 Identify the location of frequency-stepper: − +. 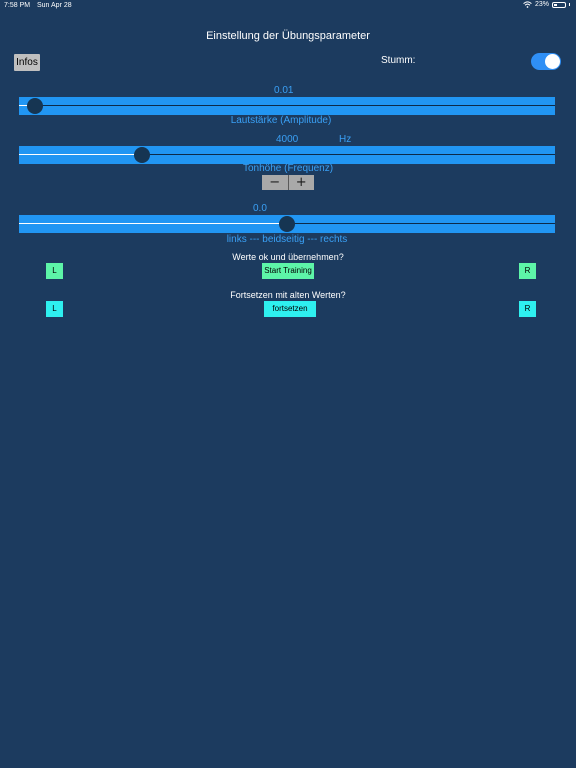
(288, 182).